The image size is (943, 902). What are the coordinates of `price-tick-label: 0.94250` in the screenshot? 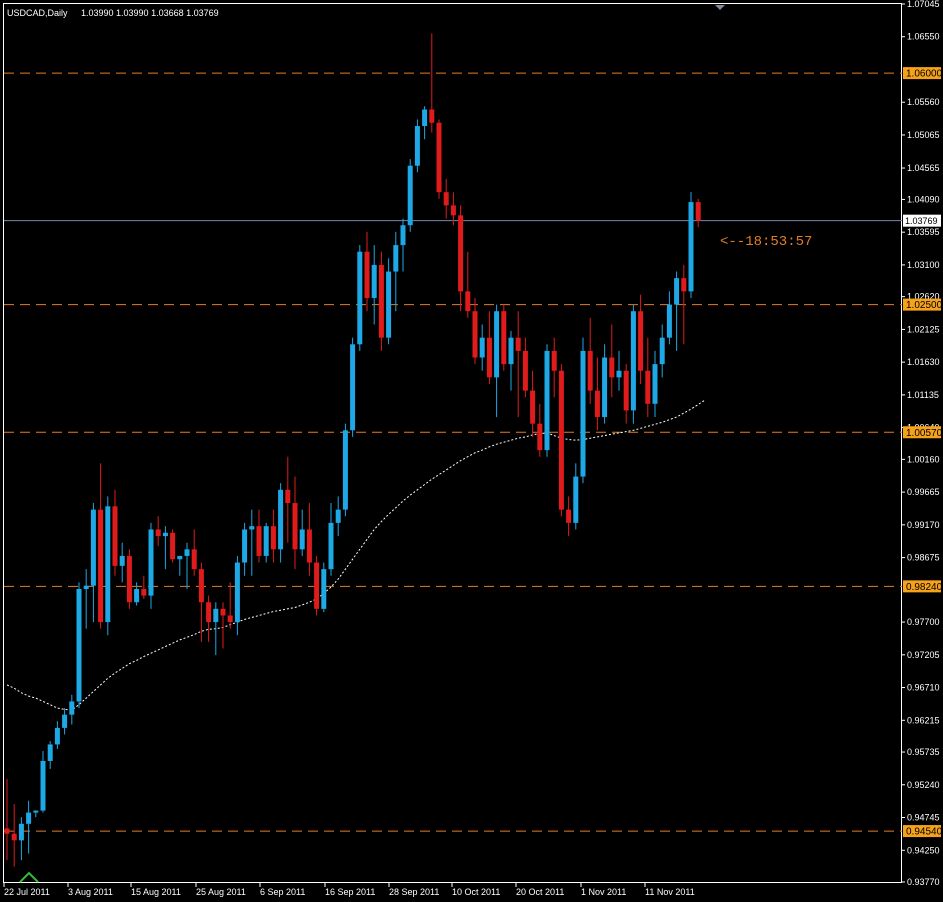 It's located at (923, 850).